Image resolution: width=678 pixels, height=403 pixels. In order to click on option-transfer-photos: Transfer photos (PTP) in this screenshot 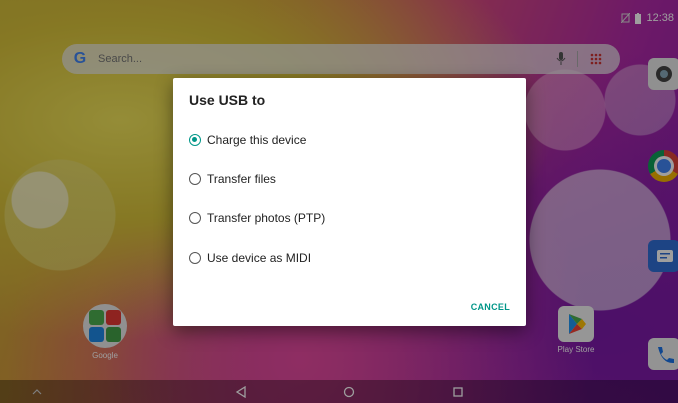, I will do `click(257, 218)`.